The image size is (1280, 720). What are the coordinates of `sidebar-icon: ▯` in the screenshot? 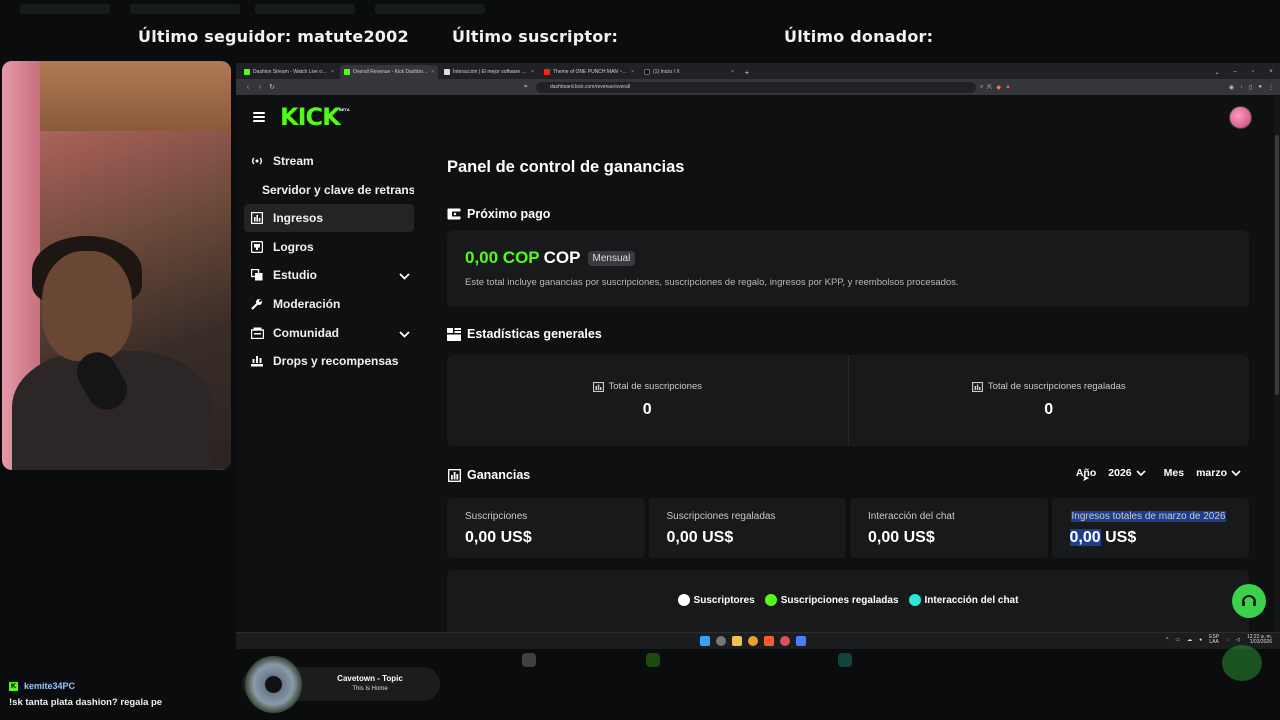 It's located at (1250, 87).